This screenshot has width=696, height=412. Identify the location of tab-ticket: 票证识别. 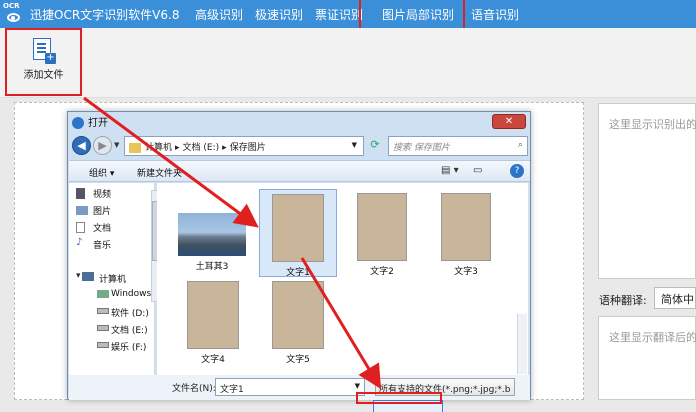
(339, 14).